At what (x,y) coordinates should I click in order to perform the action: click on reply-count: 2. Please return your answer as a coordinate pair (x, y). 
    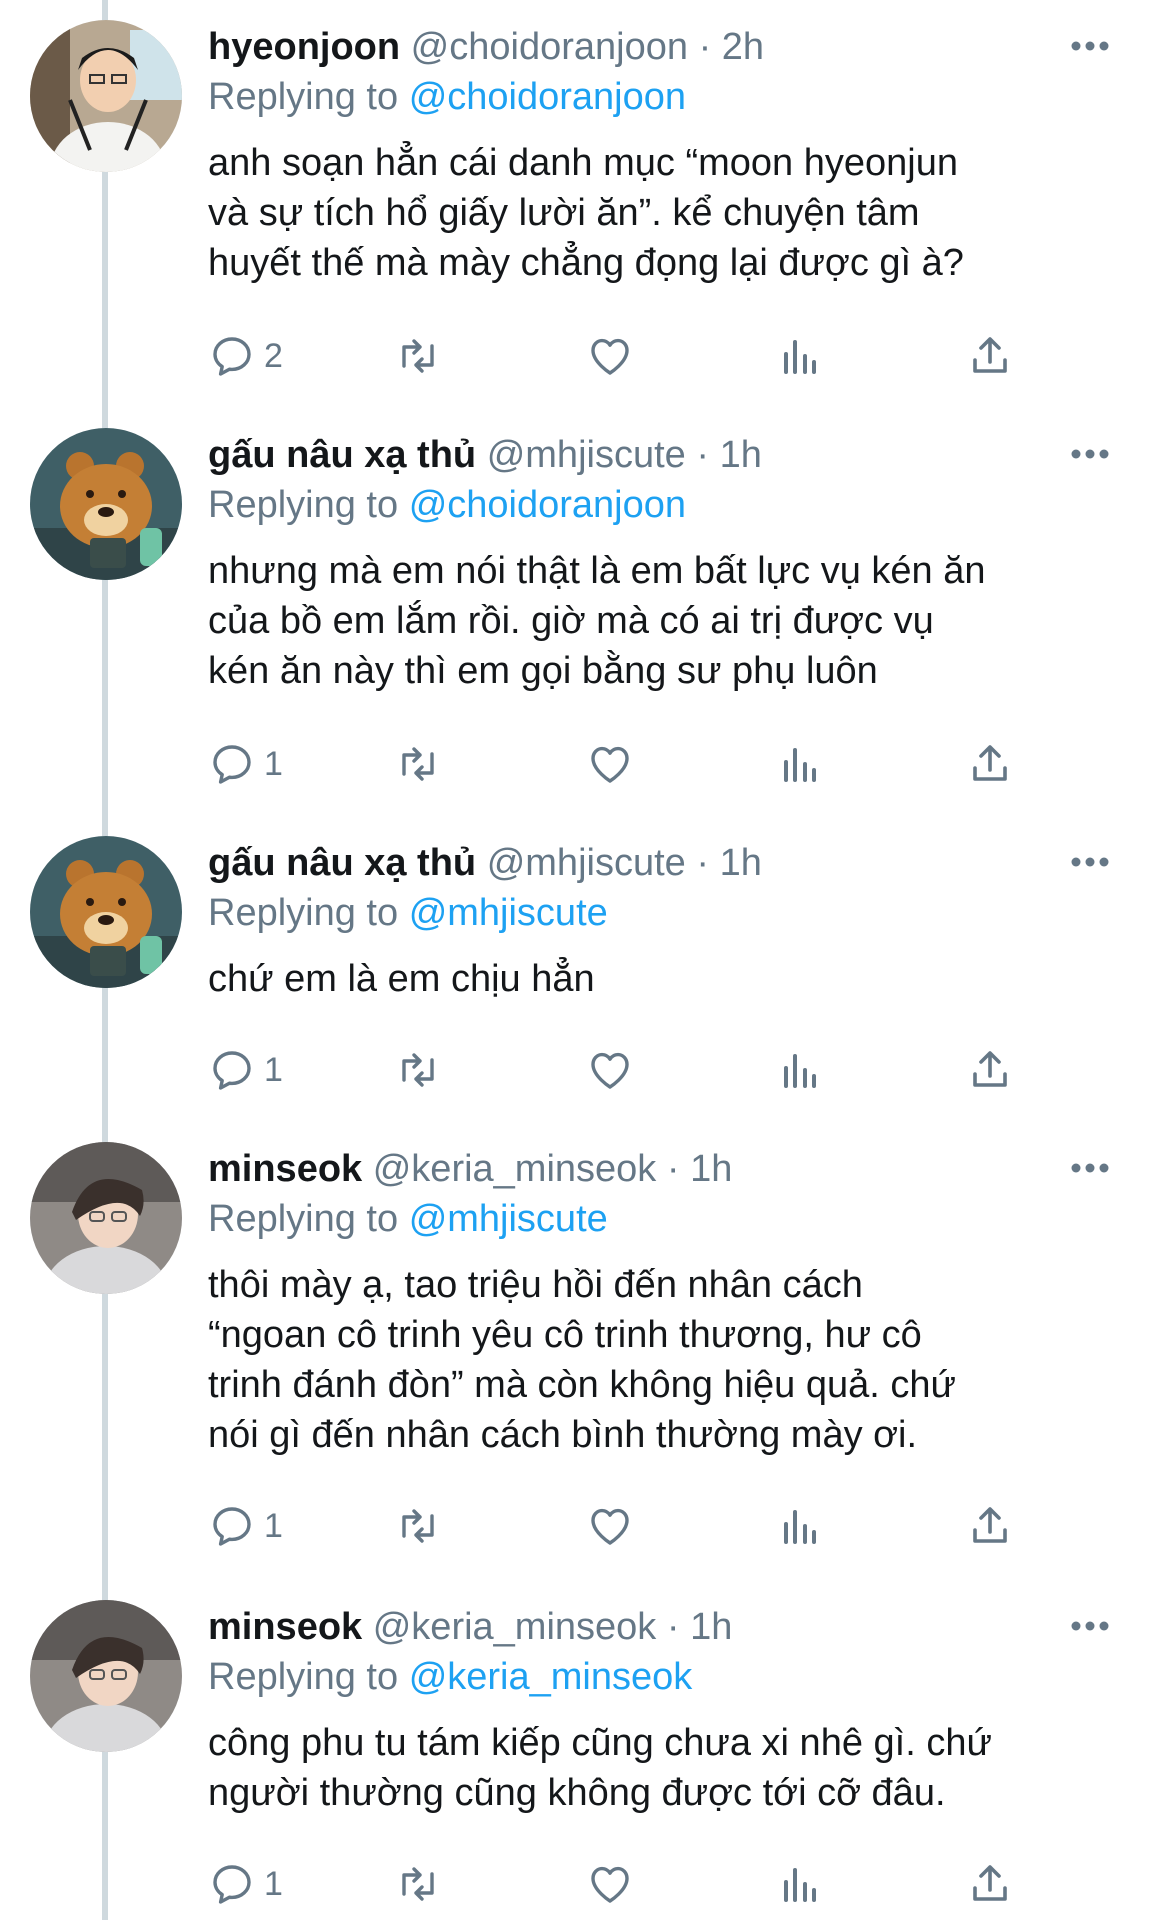
    Looking at the image, I should click on (273, 355).